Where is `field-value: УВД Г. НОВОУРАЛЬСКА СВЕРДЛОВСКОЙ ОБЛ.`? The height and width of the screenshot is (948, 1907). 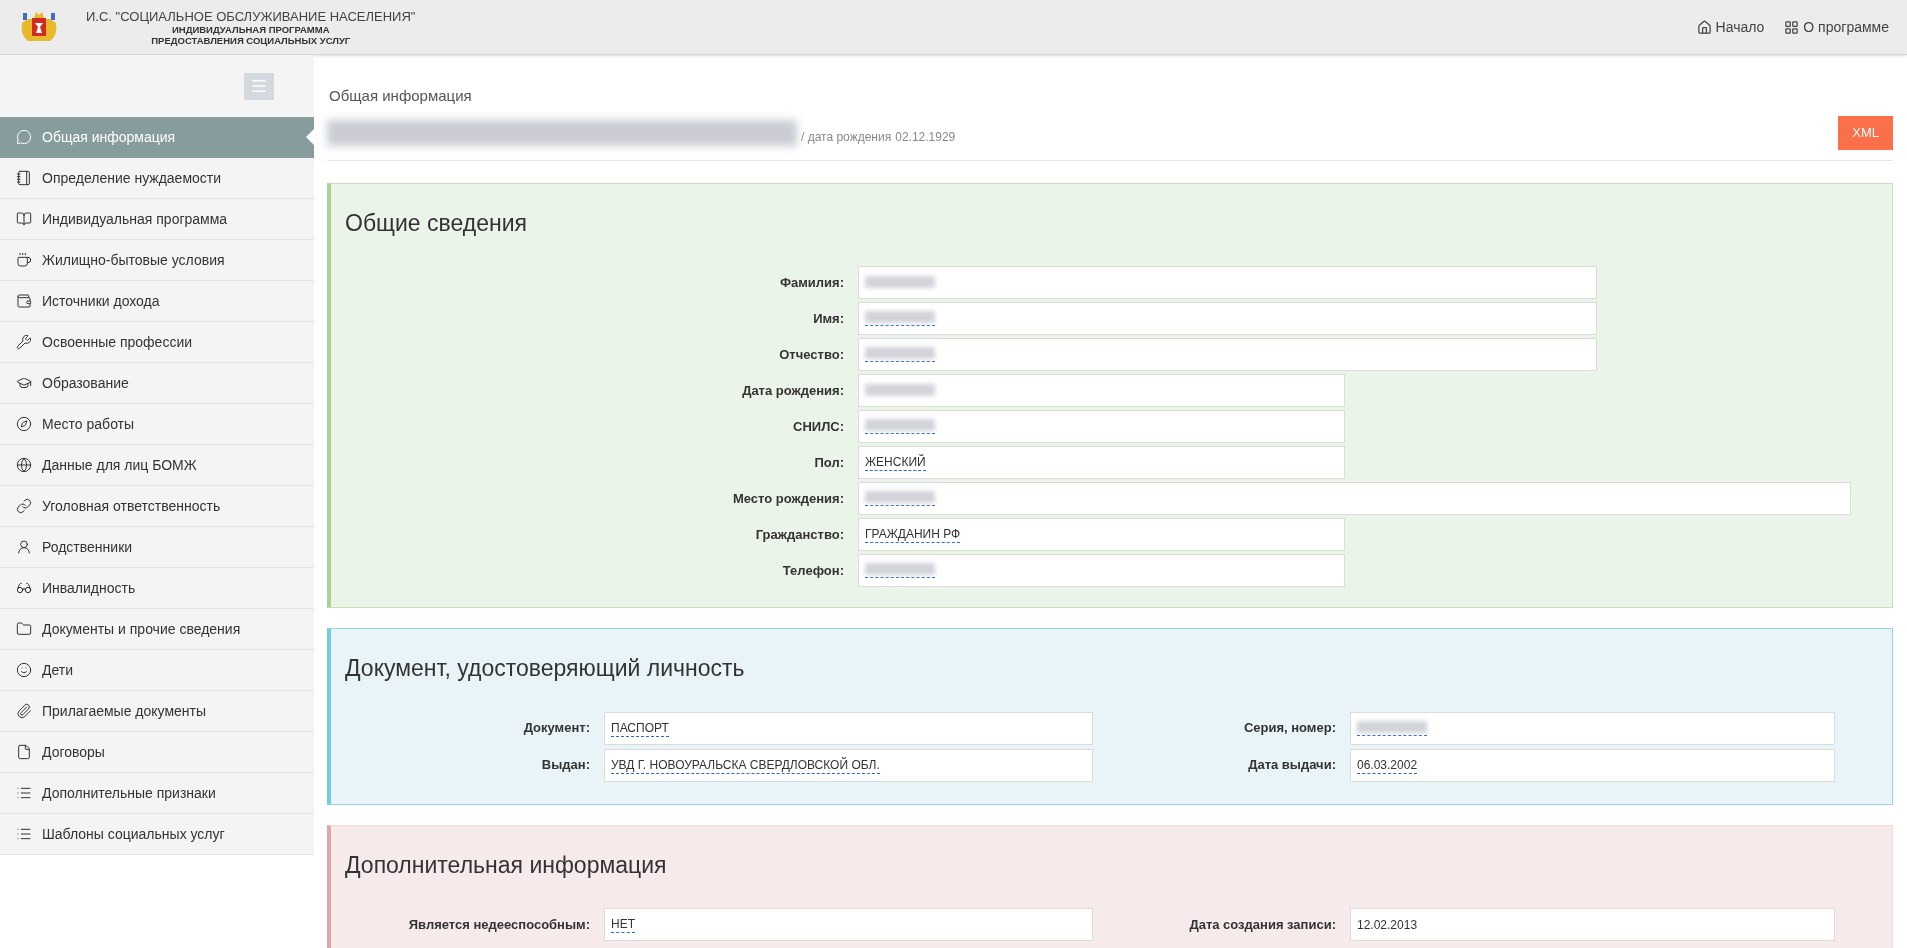
field-value: УВД Г. НОВОУРАЛЬСКА СВЕРДЛОВСКОЙ ОБЛ. is located at coordinates (848, 765).